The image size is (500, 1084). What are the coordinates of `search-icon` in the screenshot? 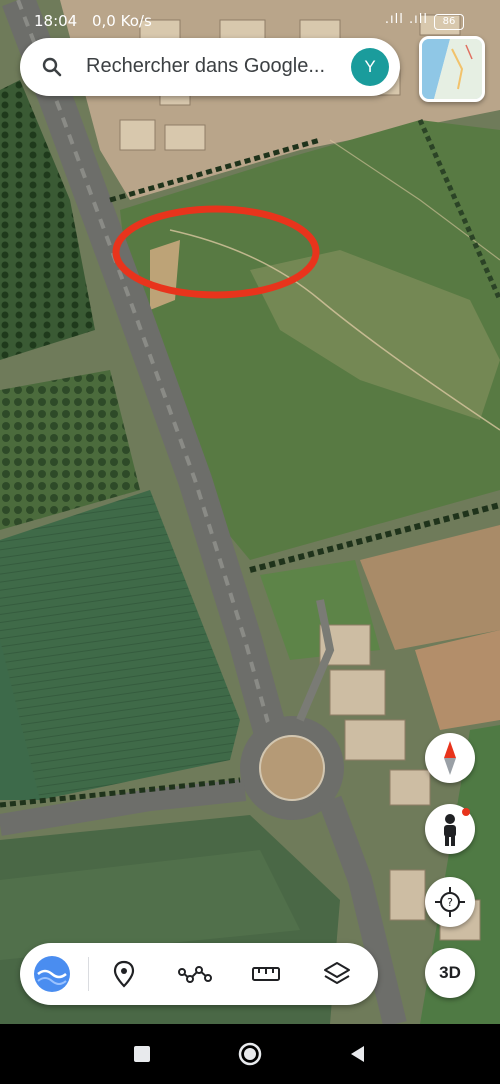 It's located at (52, 67).